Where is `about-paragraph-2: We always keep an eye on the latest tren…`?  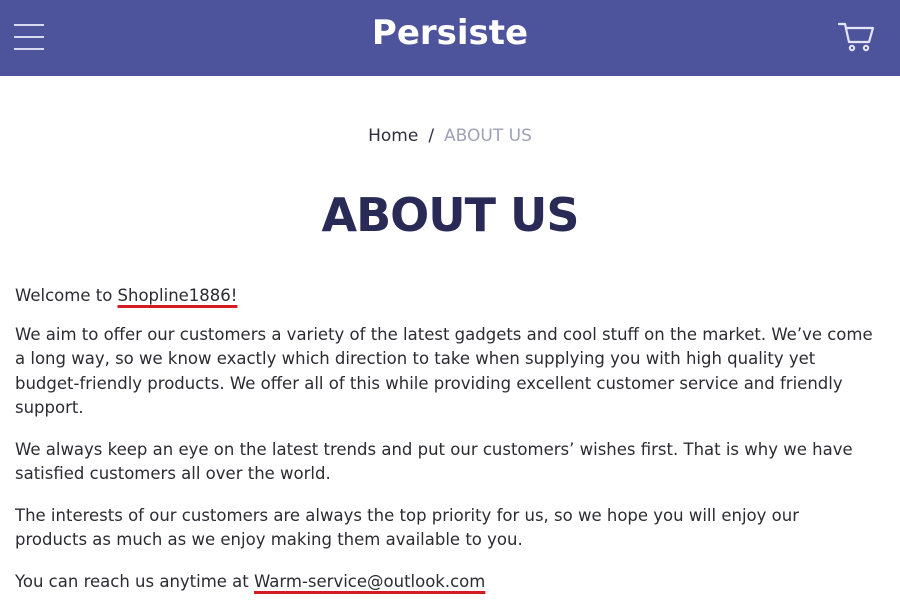 about-paragraph-2: We always keep an eye on the latest tren… is located at coordinates (434, 461).